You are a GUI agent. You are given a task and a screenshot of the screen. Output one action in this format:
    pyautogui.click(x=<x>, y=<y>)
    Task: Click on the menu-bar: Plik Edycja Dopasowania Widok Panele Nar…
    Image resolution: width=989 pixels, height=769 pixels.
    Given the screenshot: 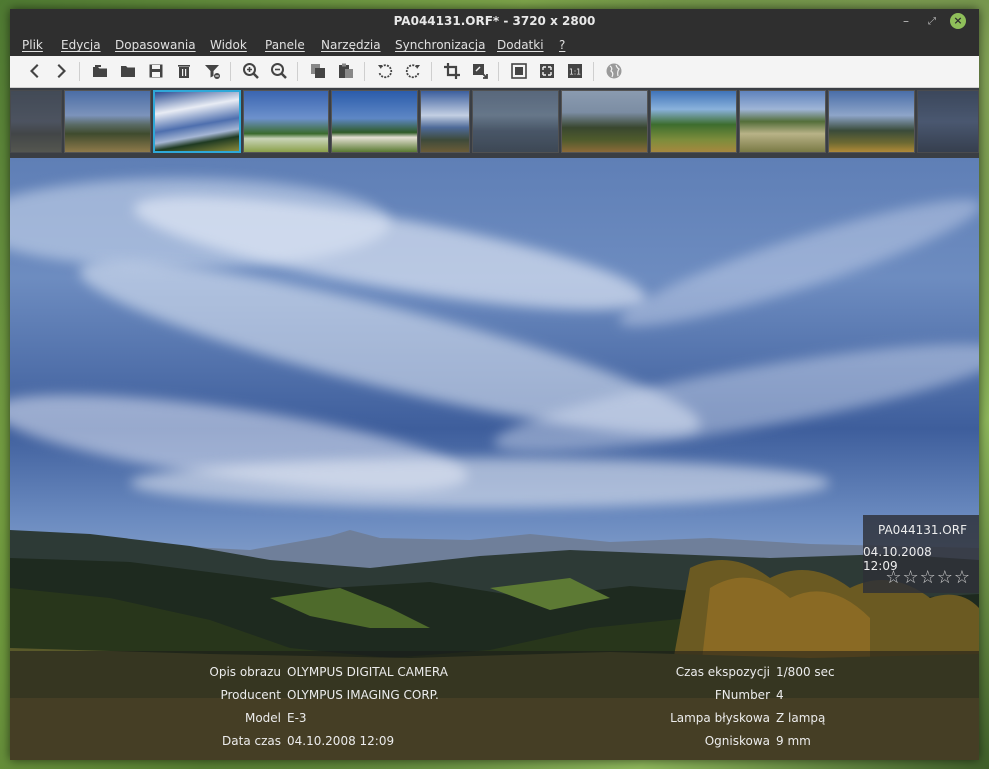 What is the action you would take?
    pyautogui.click(x=494, y=45)
    